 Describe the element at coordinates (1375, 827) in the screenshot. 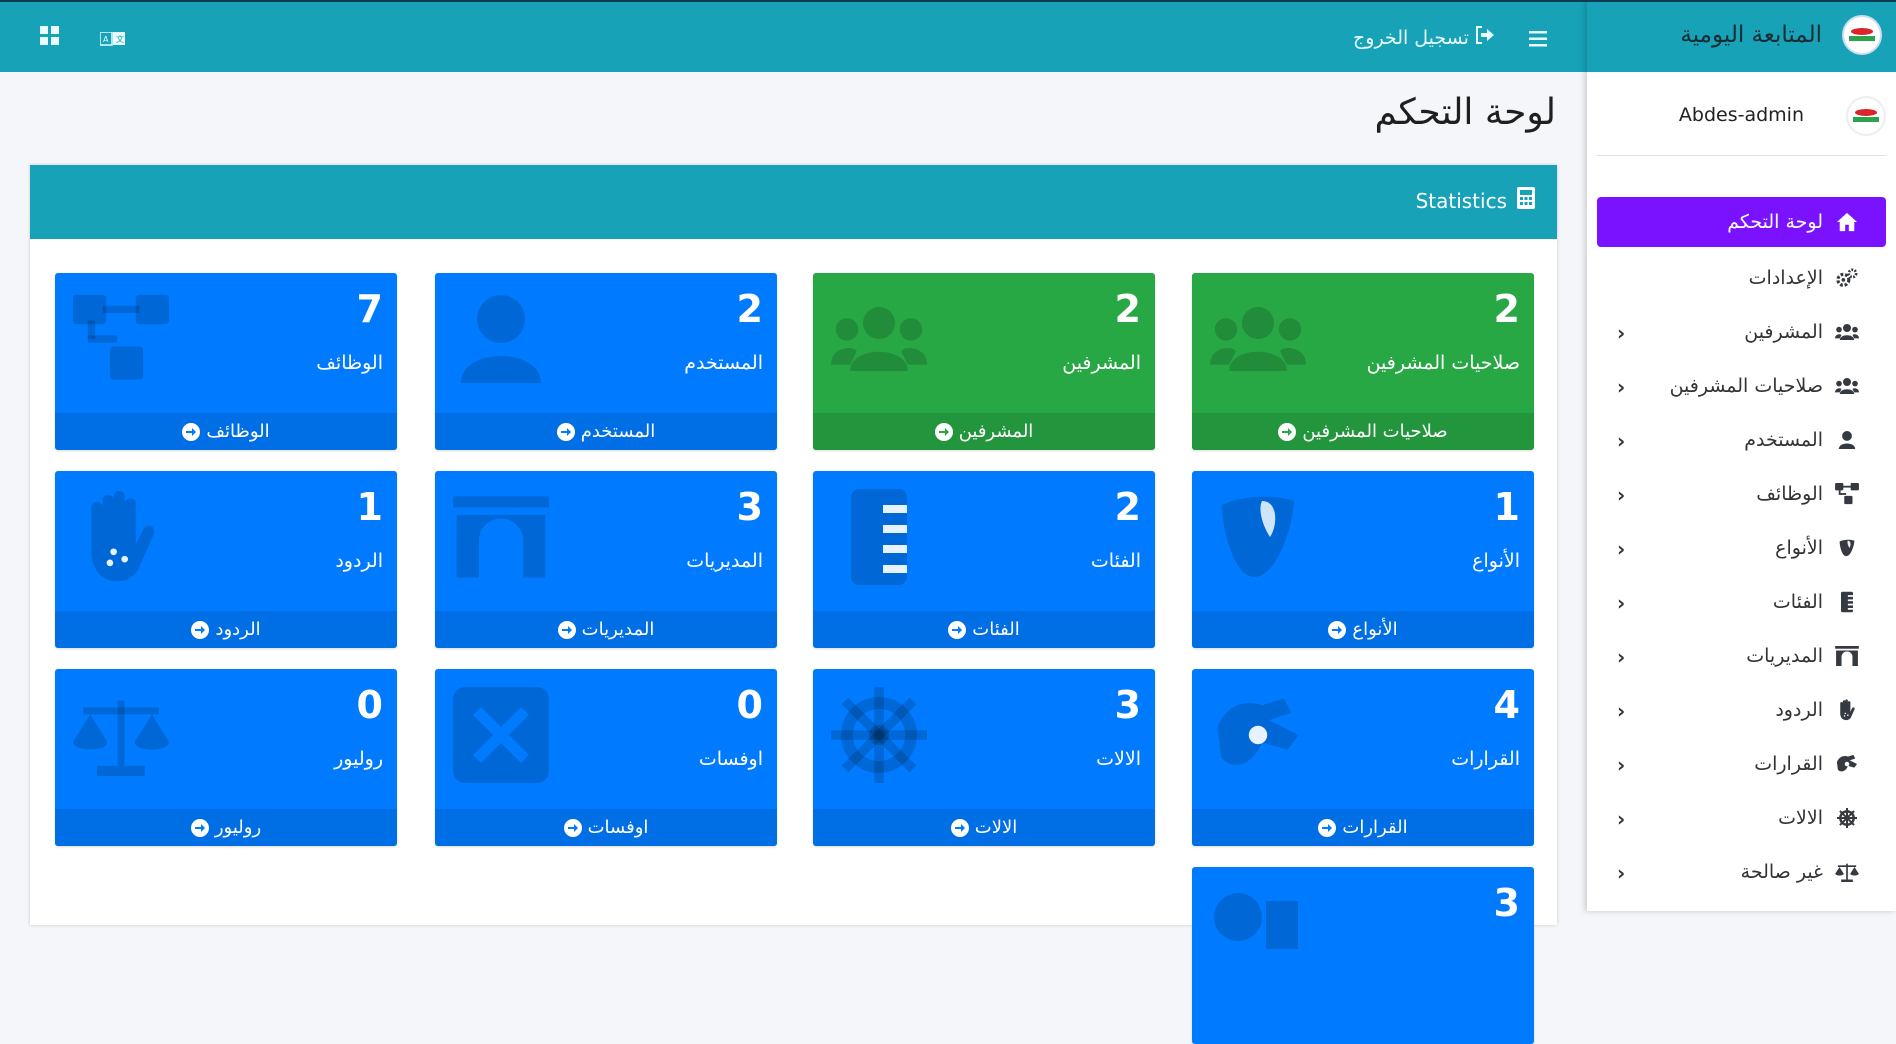

I see `stat-link-label: القرارات` at that location.